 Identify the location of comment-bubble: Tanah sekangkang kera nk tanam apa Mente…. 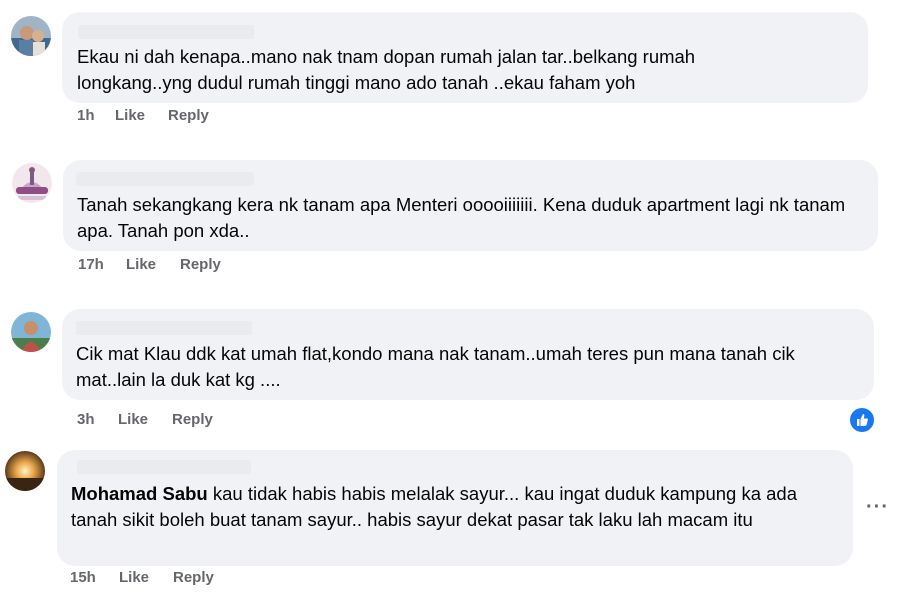
(470, 205).